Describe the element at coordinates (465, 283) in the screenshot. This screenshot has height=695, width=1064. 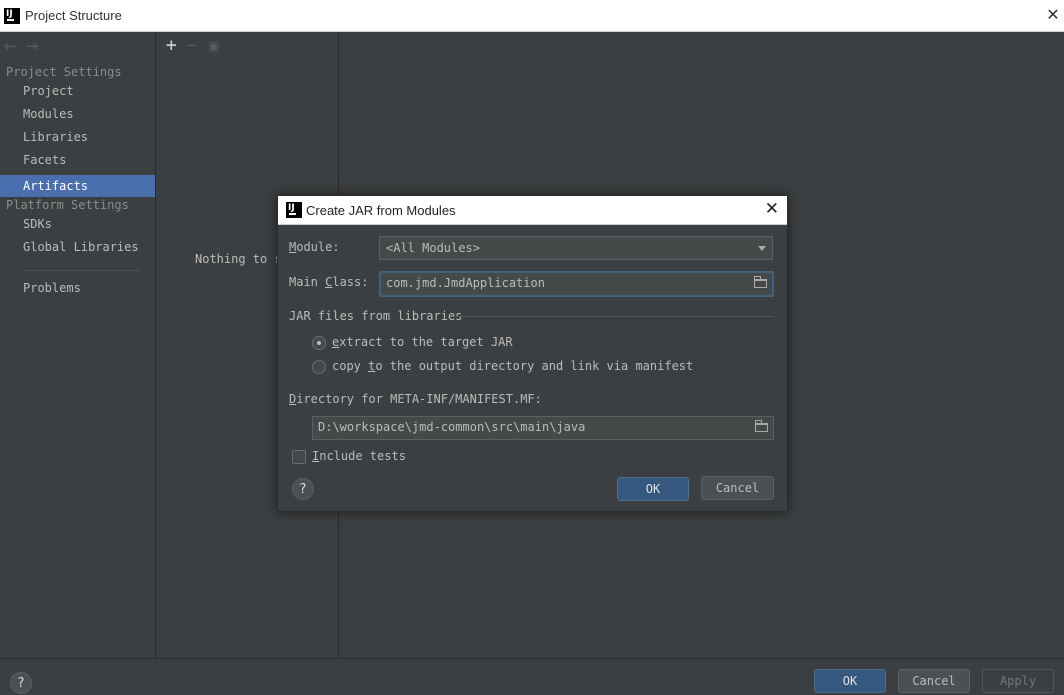
I see `main-class-value: com.jmd.JmdApplication` at that location.